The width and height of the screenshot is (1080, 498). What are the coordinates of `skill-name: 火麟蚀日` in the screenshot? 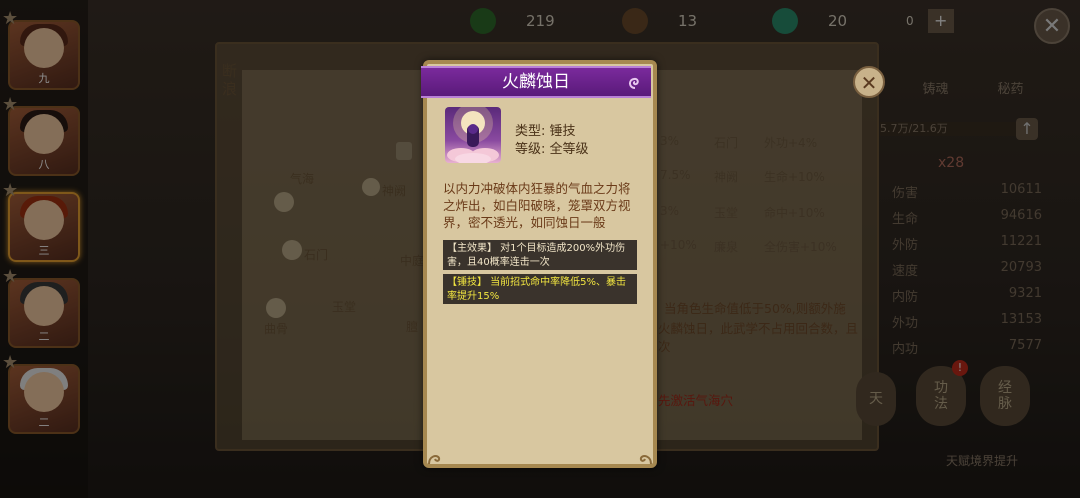 It's located at (536, 82).